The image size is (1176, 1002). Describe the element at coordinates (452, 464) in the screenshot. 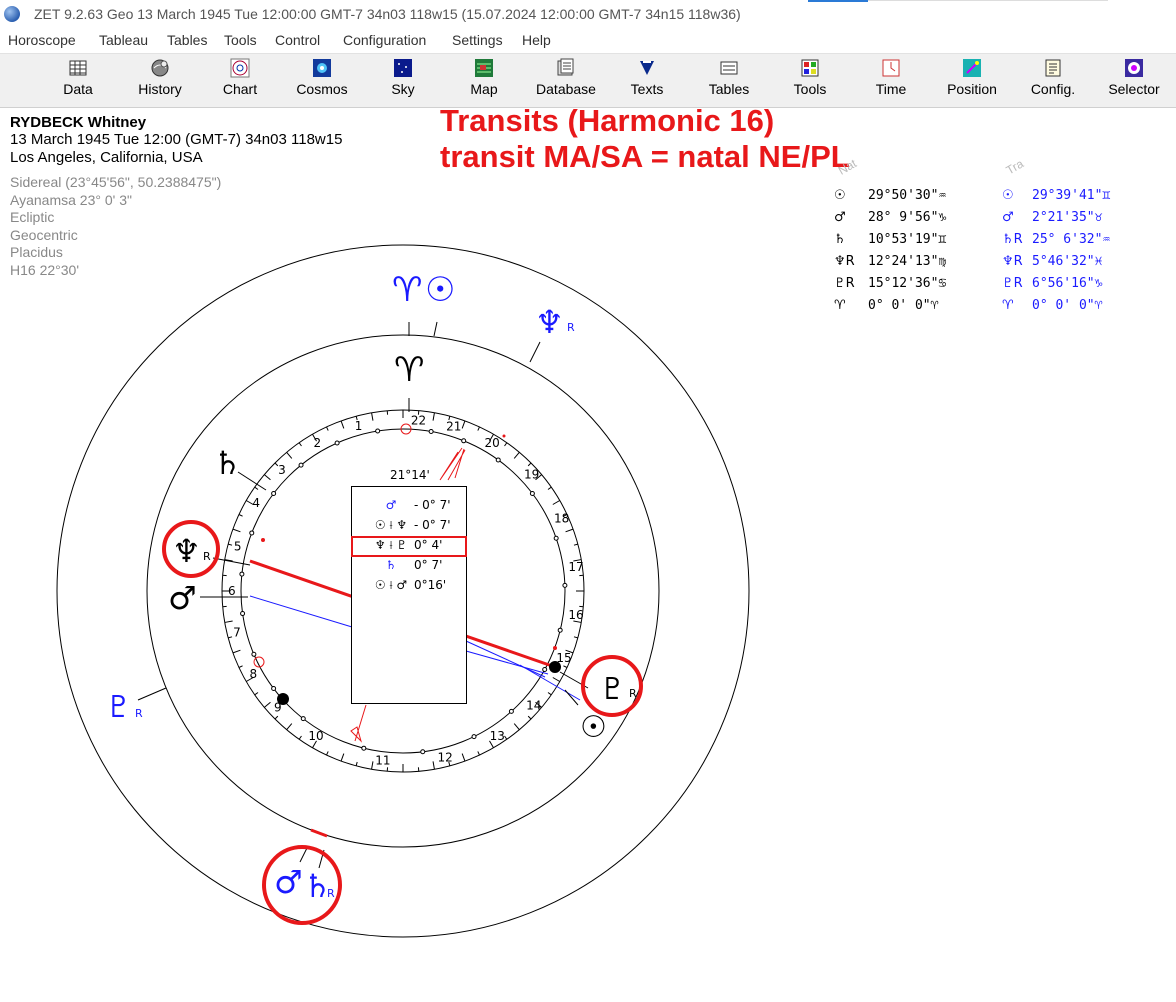

I see `midpoint-arrow-top` at that location.